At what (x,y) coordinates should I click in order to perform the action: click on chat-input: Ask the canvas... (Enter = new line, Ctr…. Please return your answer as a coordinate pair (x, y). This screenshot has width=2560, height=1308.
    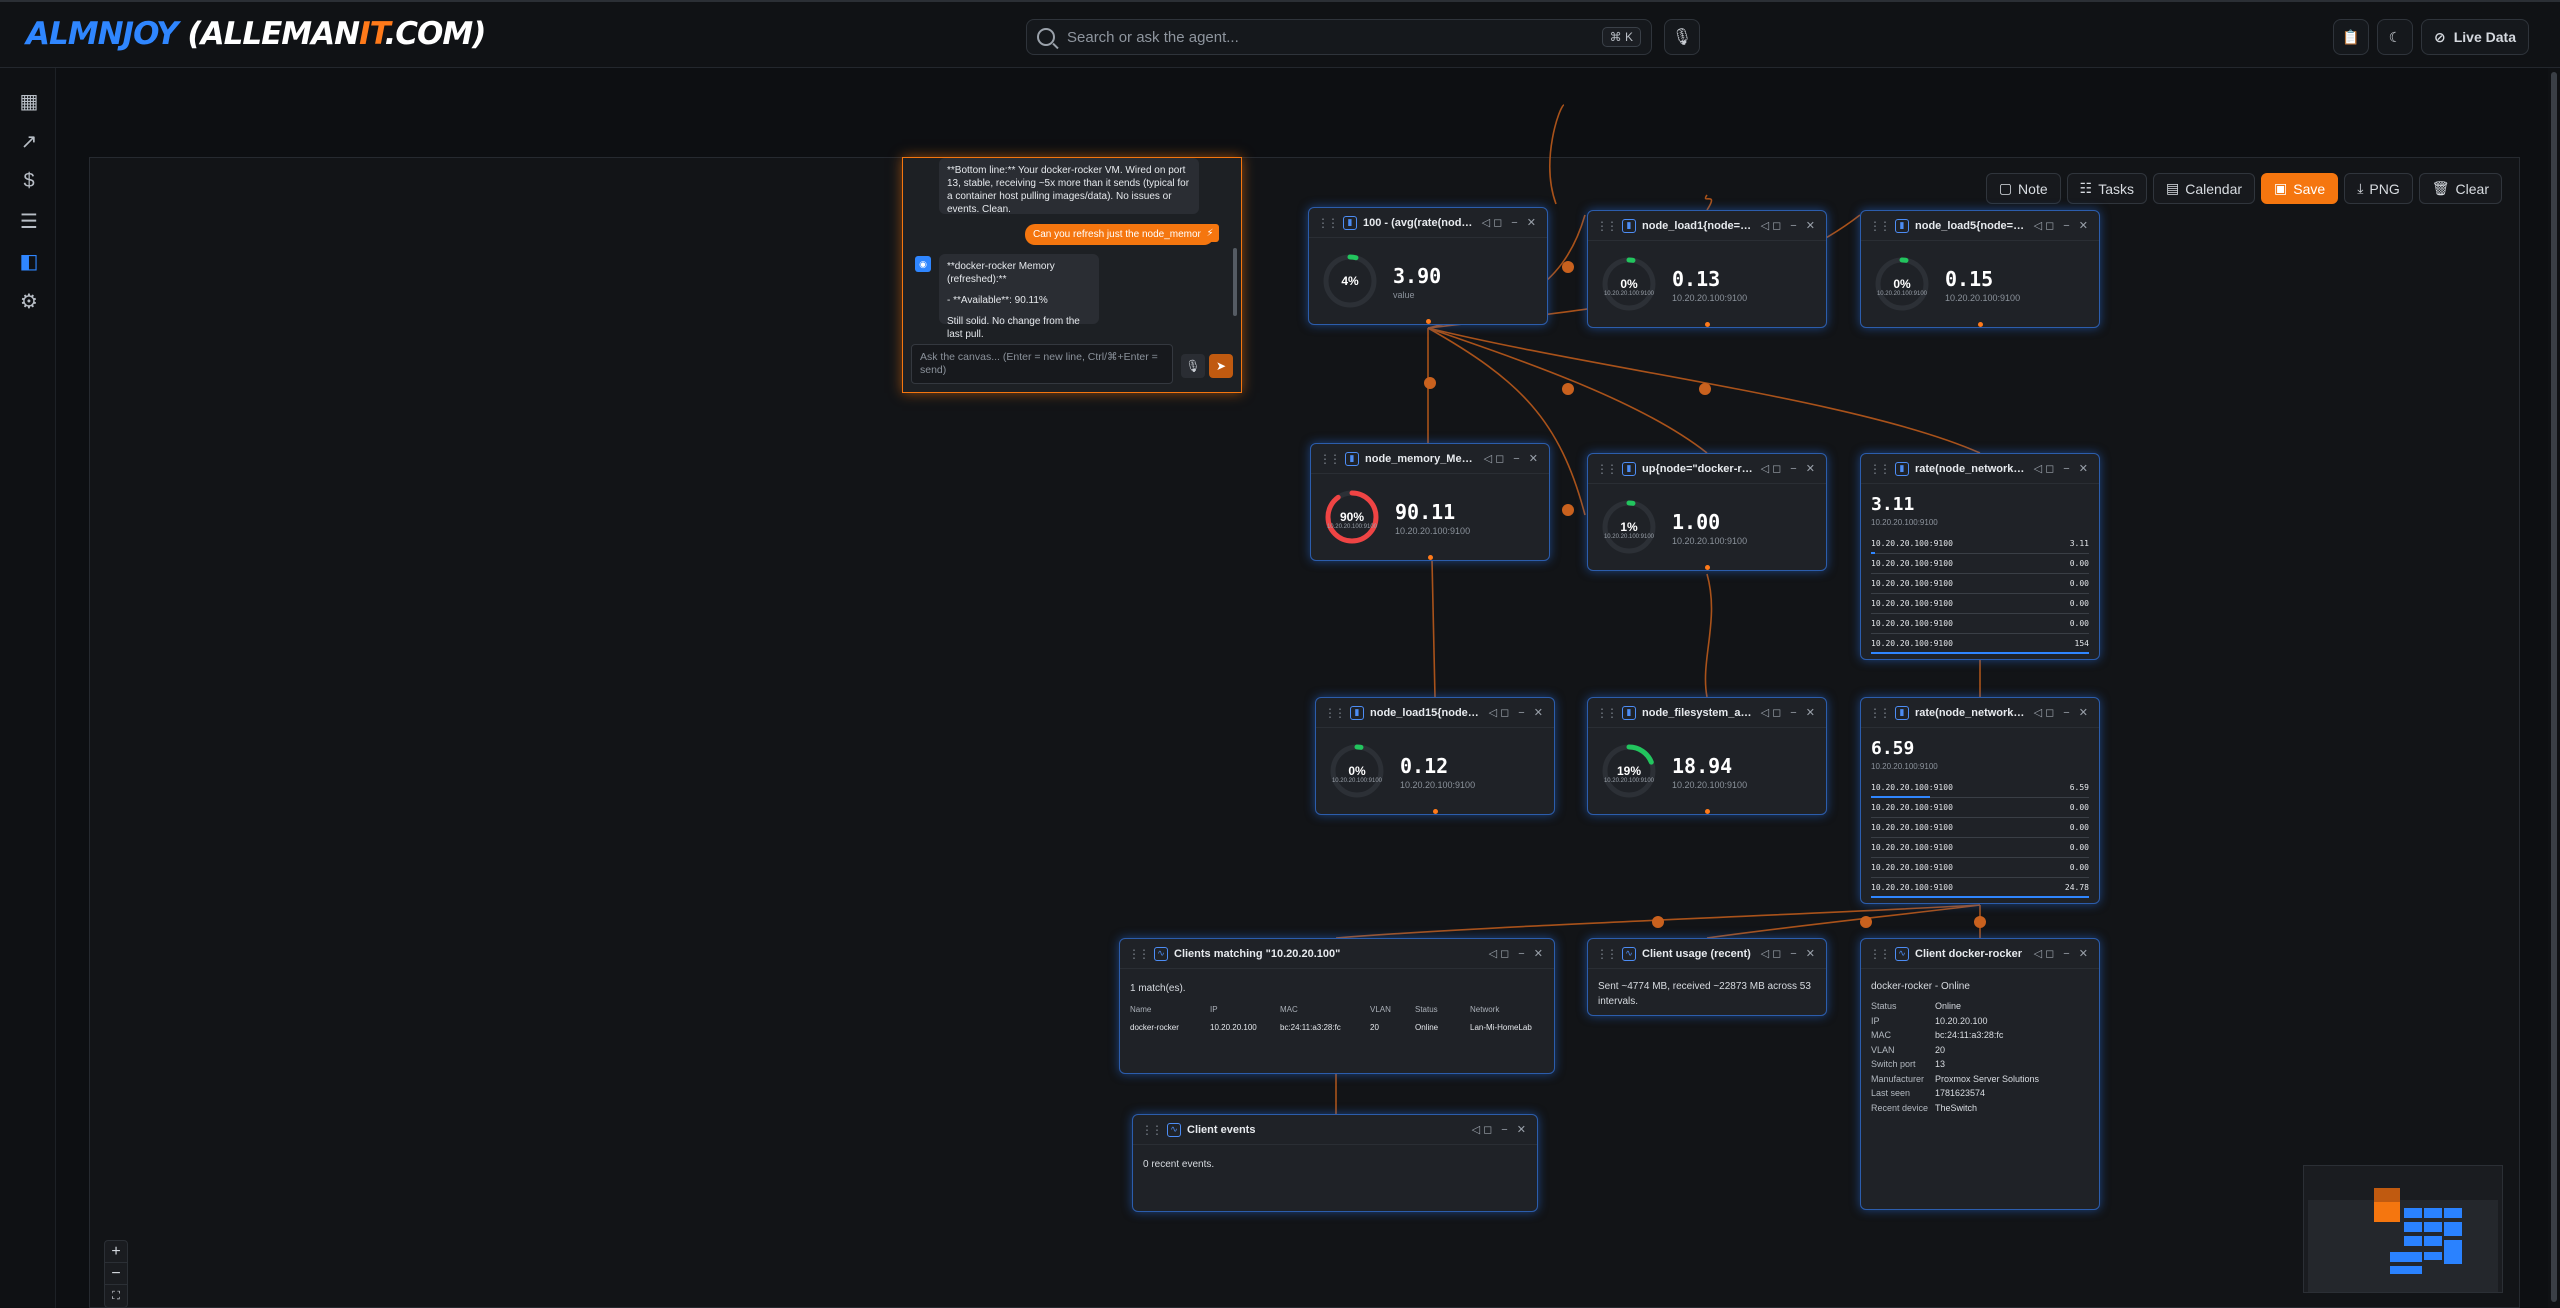
    Looking at the image, I should click on (1042, 364).